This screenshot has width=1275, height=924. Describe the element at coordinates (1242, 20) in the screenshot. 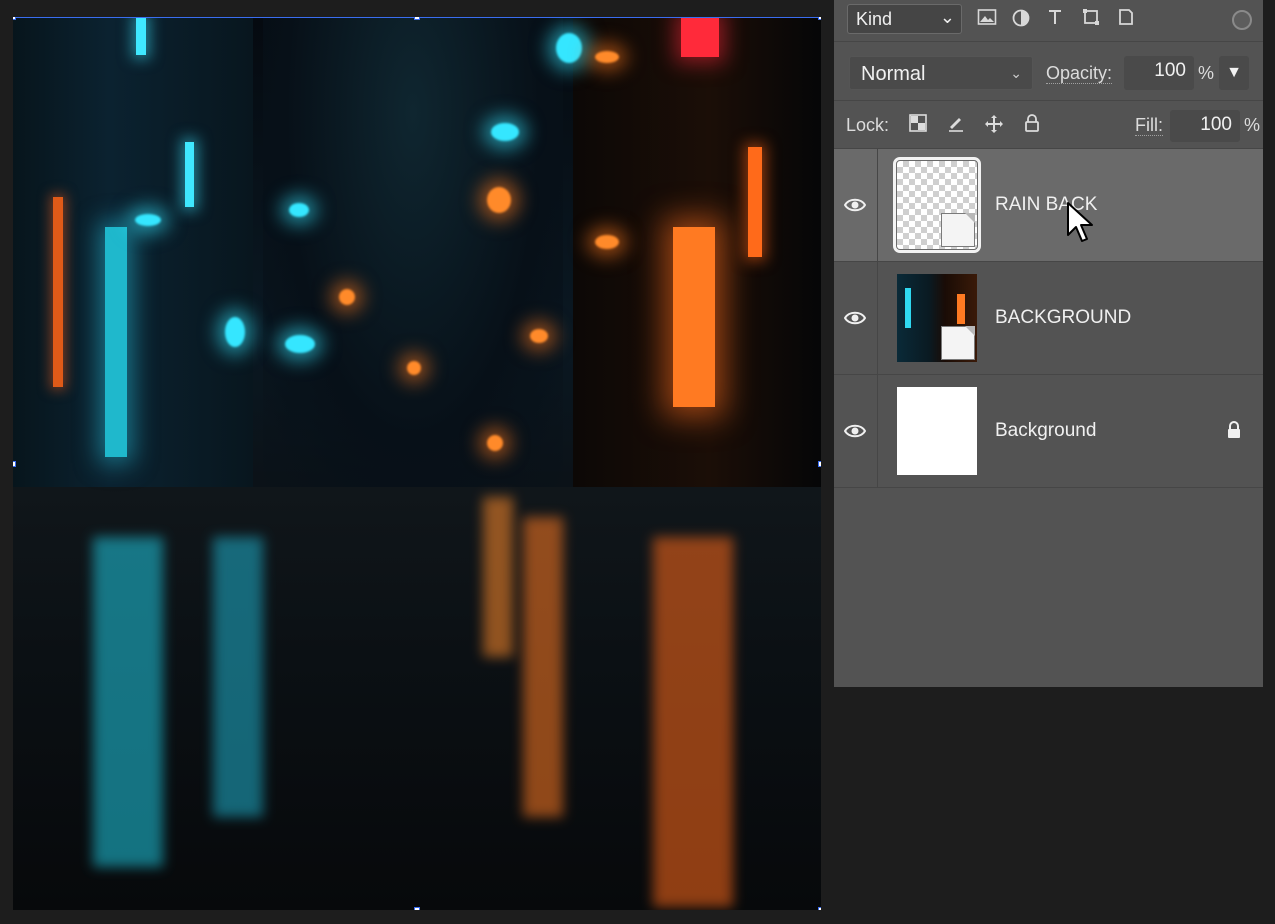

I see `filter-toggle-icon` at that location.